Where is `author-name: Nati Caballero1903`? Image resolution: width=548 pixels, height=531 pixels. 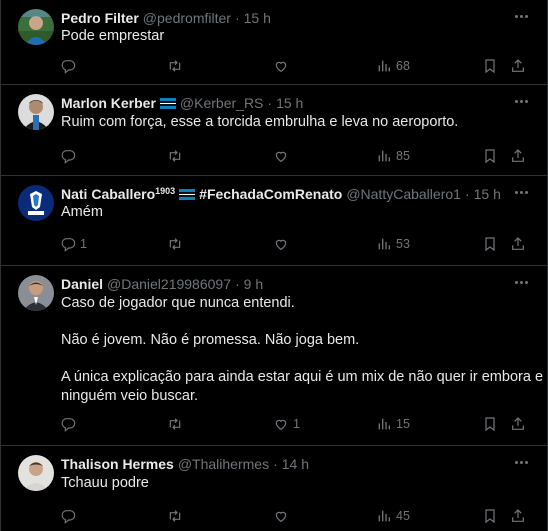 author-name: Nati Caballero1903 is located at coordinates (118, 194).